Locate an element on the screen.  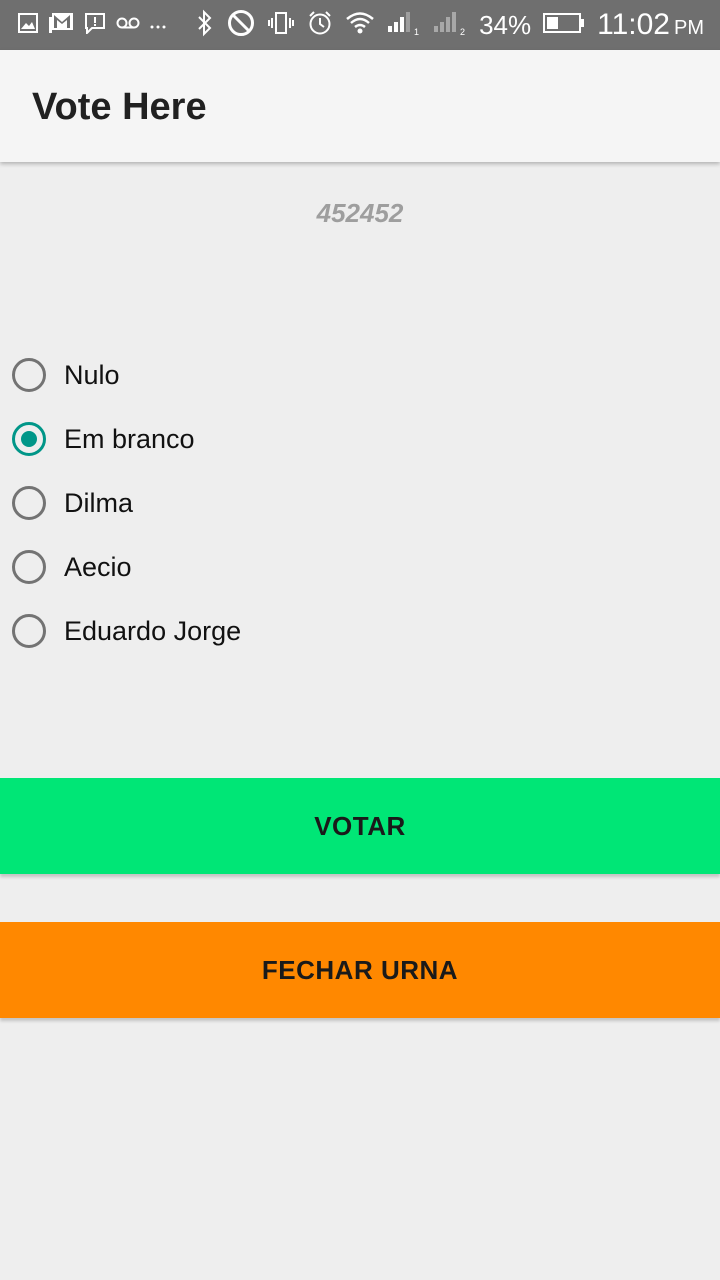
svg-text: 1 is located at coordinates (416, 31).